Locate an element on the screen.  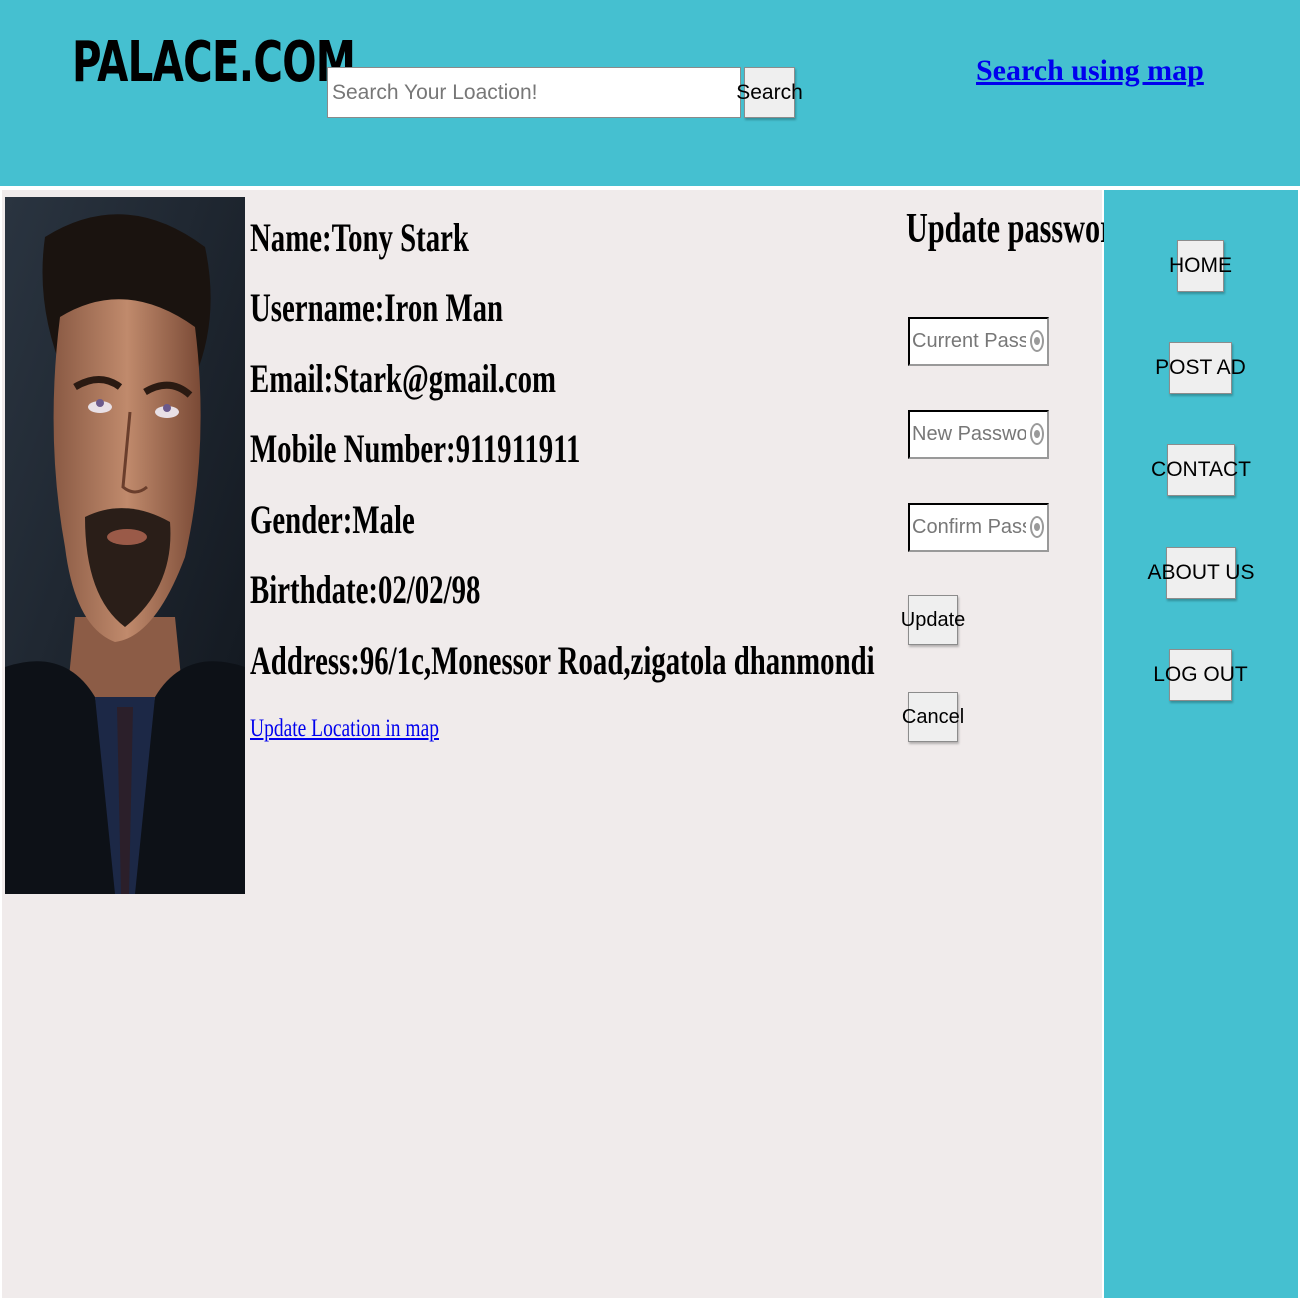
search-using-map-link: Search using map is located at coordinates (1090, 71).